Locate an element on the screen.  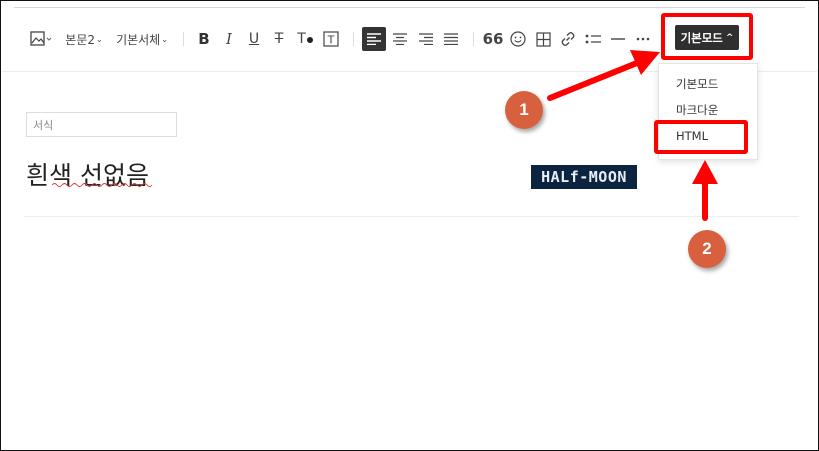
step-1-label: 1 is located at coordinates (524, 109).